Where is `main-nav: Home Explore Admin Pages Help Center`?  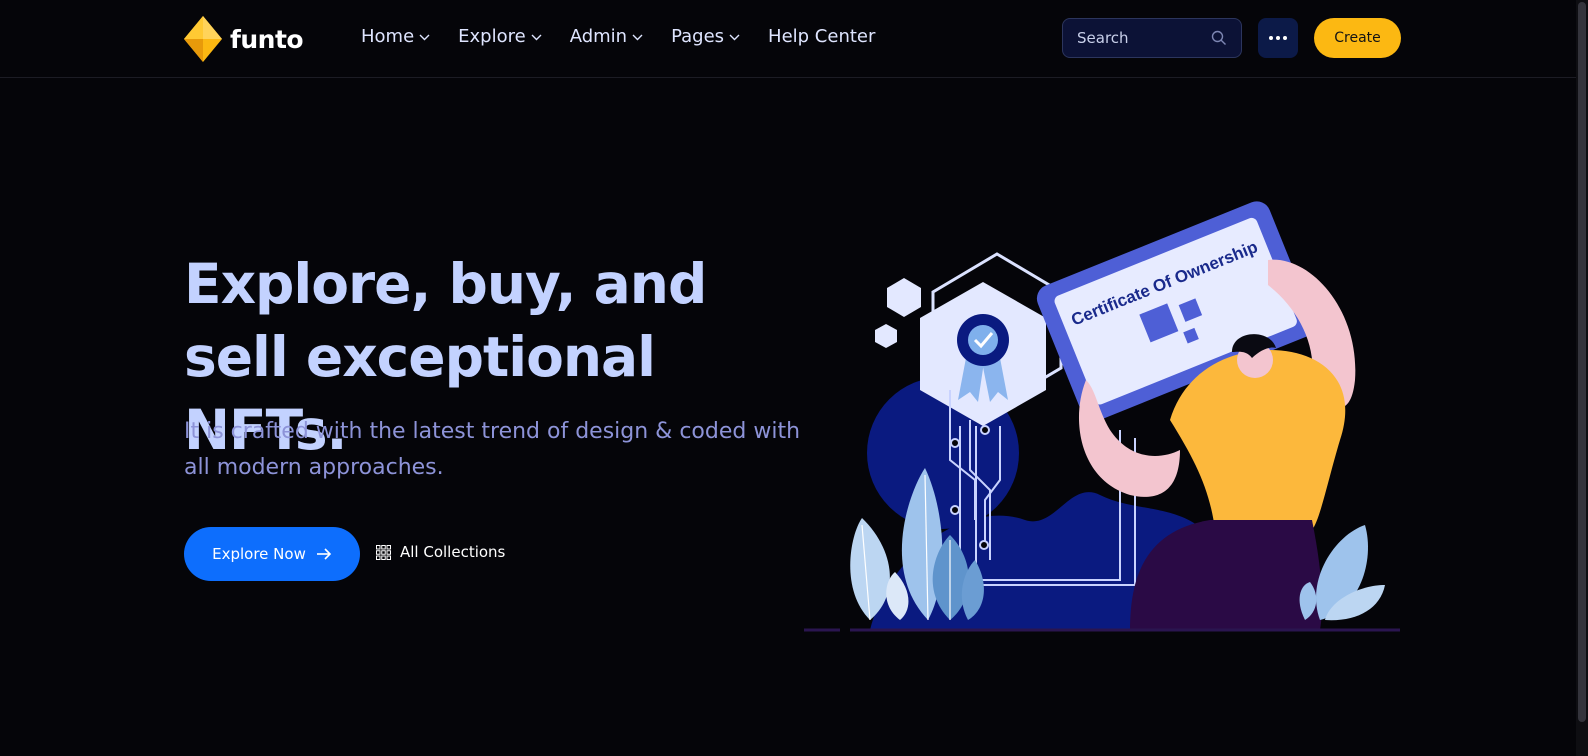 main-nav: Home Explore Admin Pages Help Center is located at coordinates (632, 36).